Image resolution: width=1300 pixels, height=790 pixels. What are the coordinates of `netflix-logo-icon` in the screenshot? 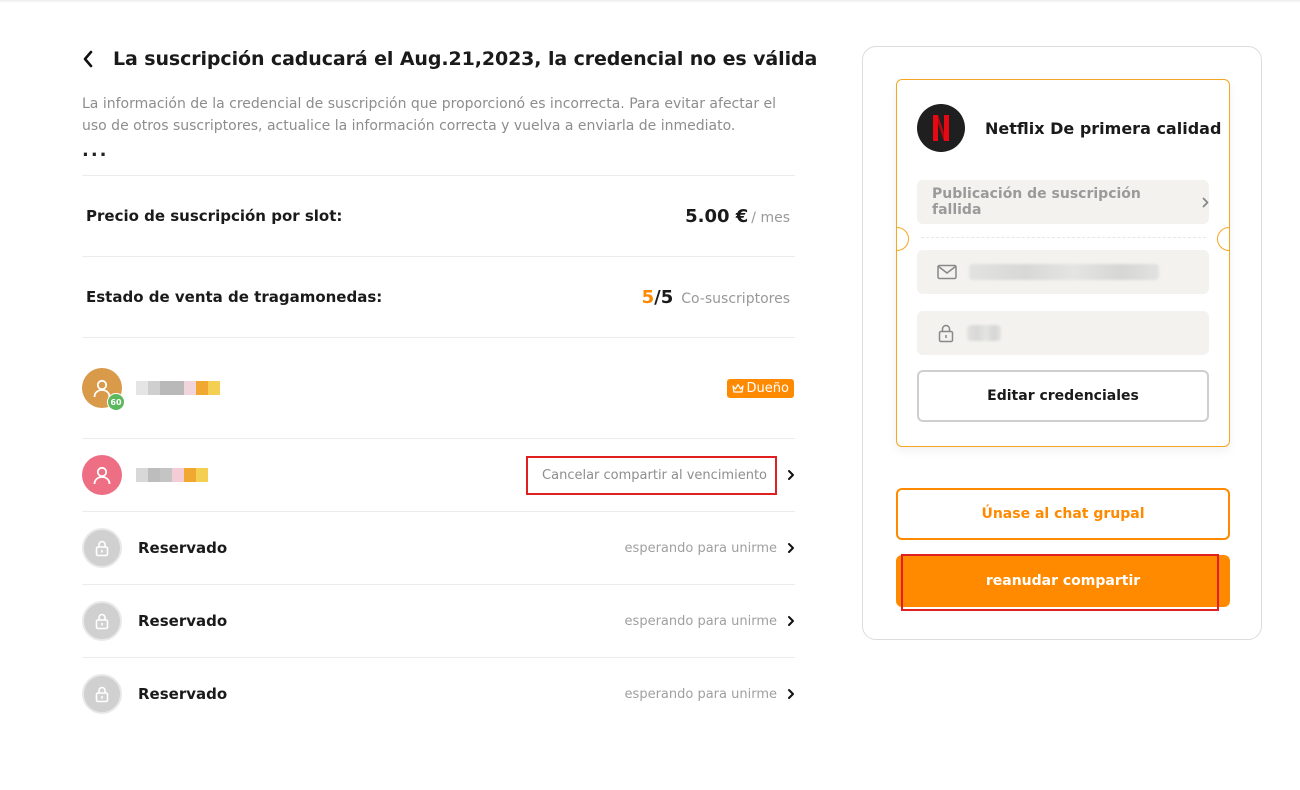 It's located at (941, 128).